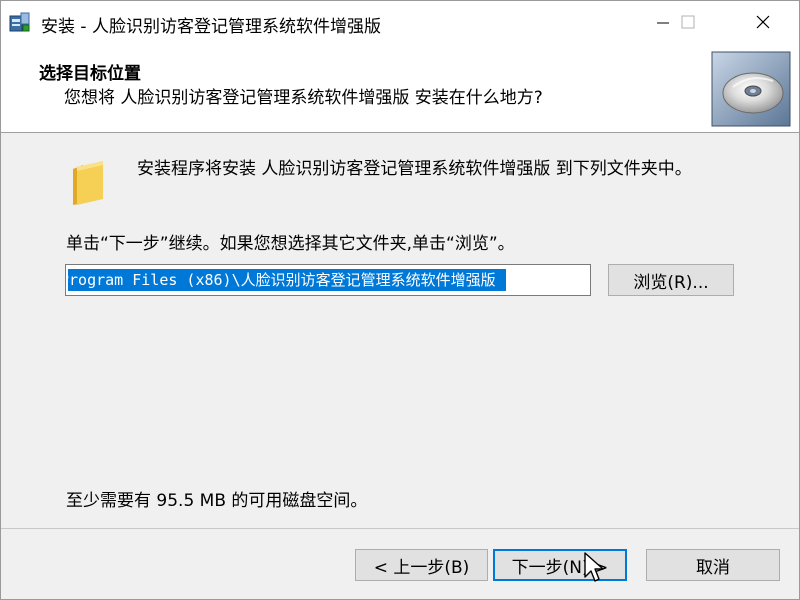 The width and height of the screenshot is (800, 600). I want to click on title-bar: 安装 - 人脸识别访客登记管理系统软件增强版, so click(400, 23).